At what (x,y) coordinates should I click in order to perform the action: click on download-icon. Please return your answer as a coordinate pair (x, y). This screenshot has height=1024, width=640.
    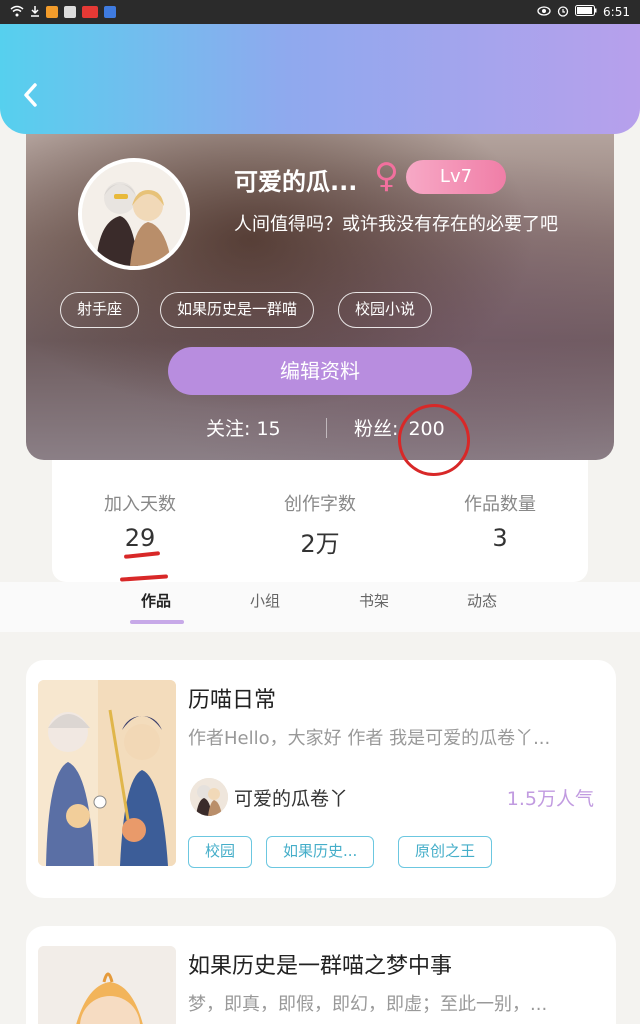
    Looking at the image, I should click on (35, 12).